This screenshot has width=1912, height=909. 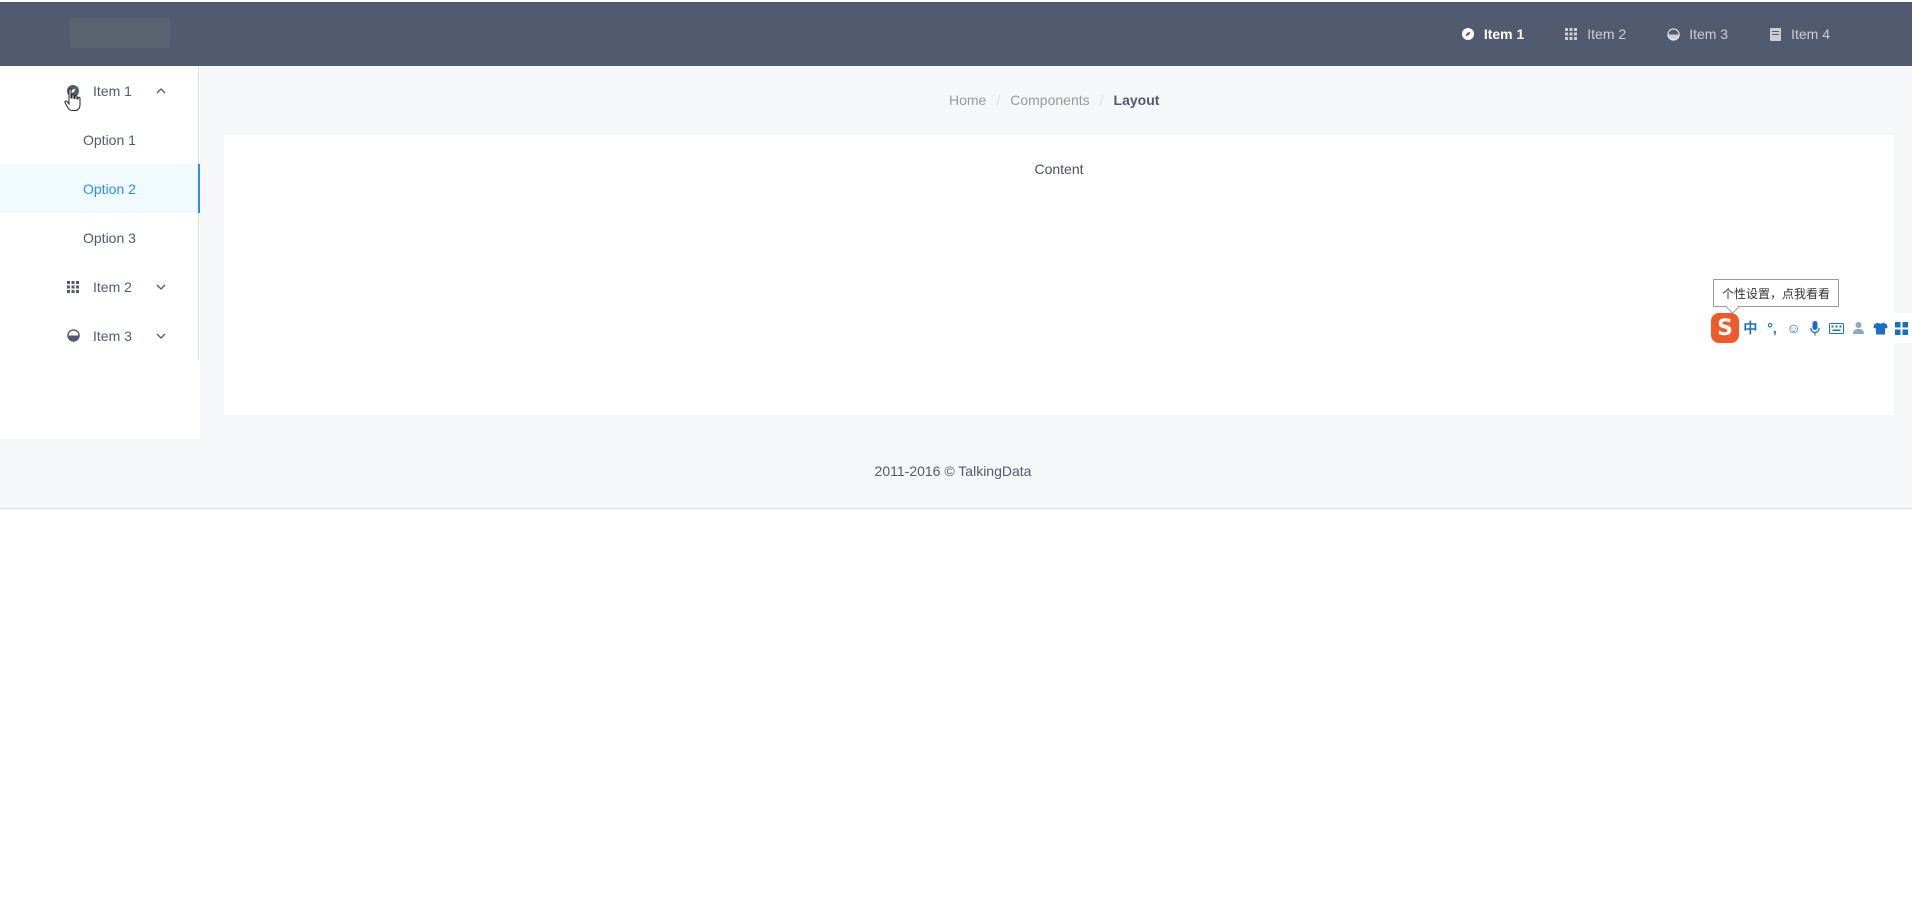 I want to click on breadcrumb-current: Layout, so click(x=1136, y=100).